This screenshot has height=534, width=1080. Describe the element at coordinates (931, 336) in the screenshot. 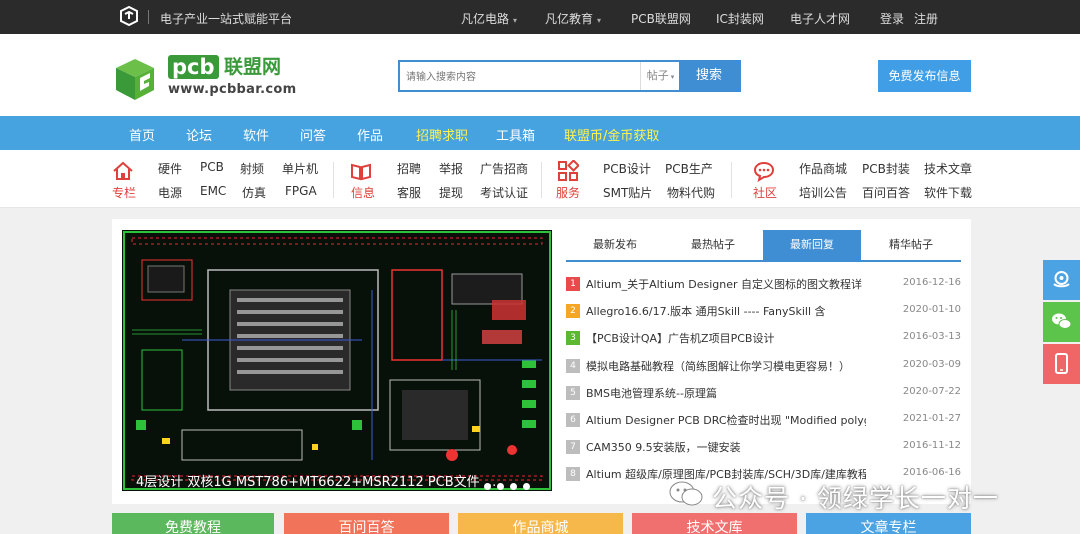

I see `post-date: 2016-03-13` at that location.